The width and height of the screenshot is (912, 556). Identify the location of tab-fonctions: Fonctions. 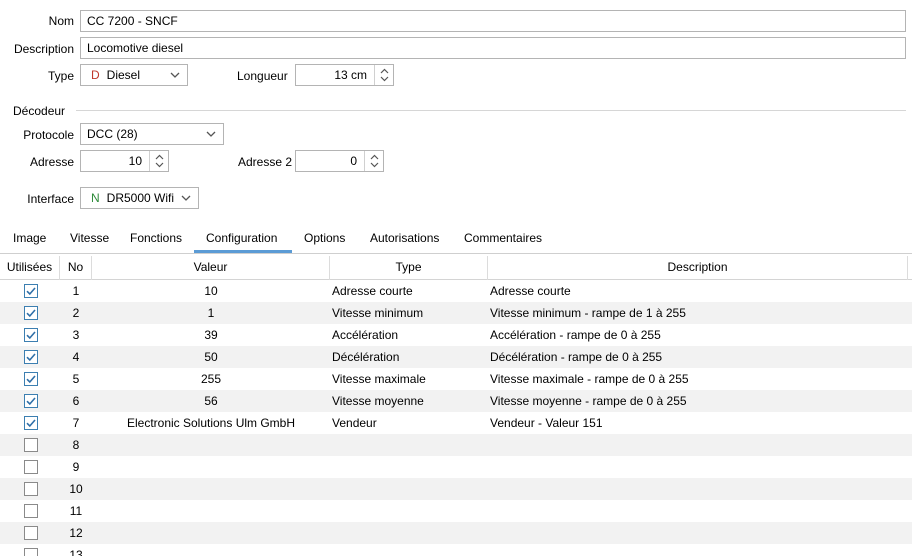
(156, 239).